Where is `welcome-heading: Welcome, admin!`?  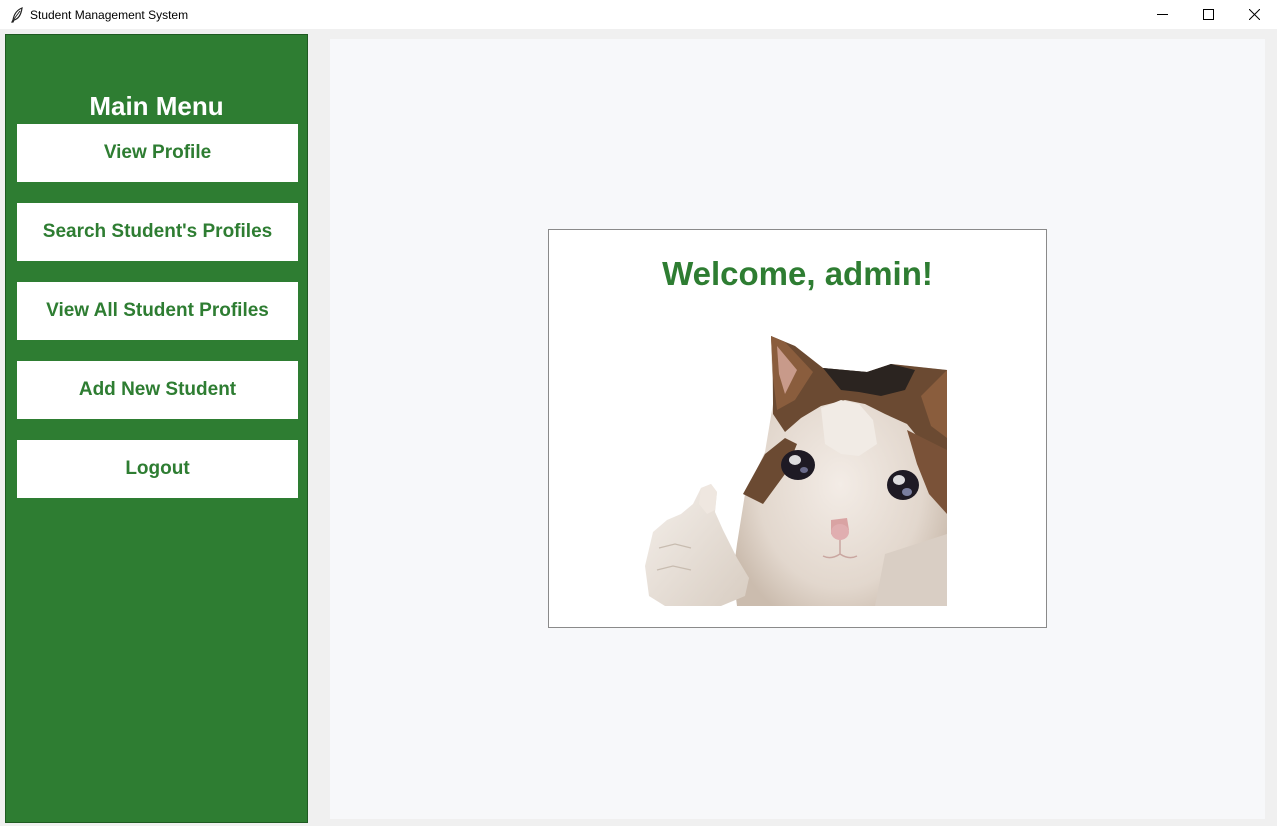
welcome-heading: Welcome, admin! is located at coordinates (797, 273).